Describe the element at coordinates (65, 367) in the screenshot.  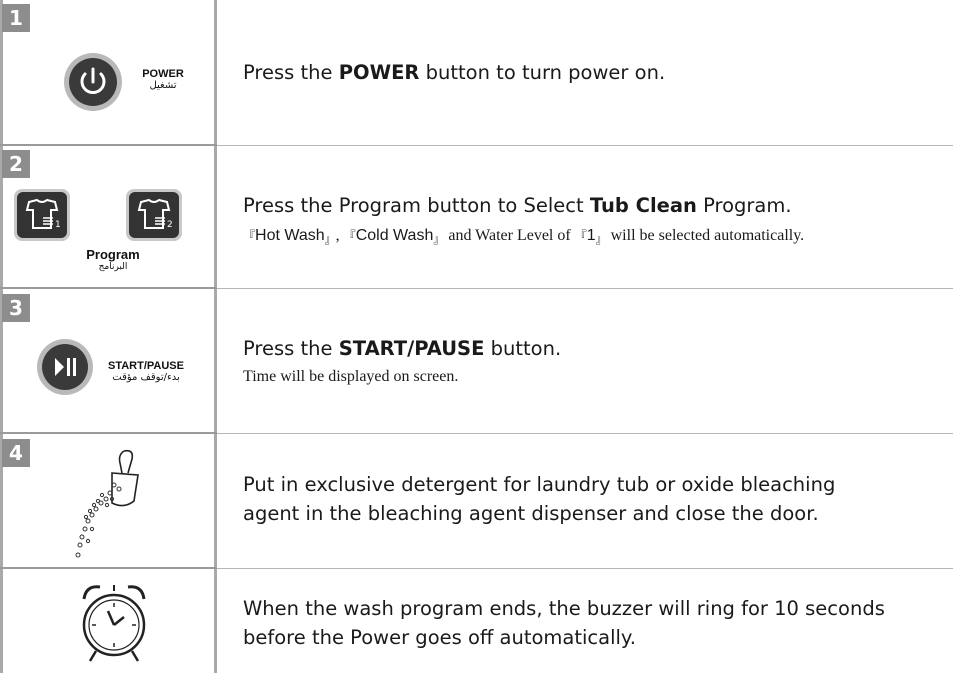
I see `play-pause-icon` at that location.